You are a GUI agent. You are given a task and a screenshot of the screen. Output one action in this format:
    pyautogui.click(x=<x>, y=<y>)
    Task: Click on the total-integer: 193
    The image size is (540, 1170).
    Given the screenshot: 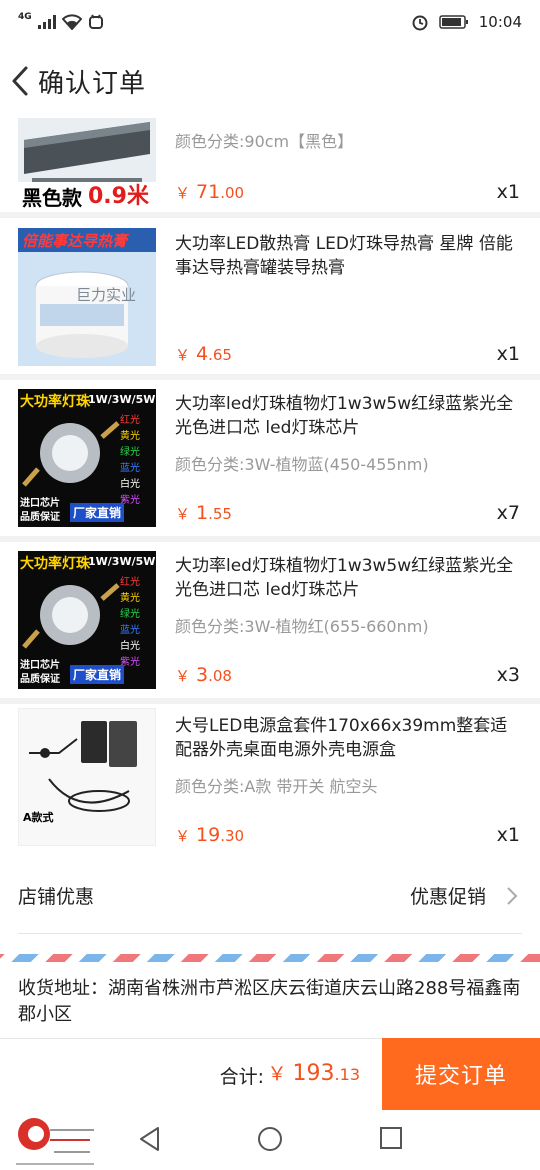 What is the action you would take?
    pyautogui.click(x=313, y=1073)
    